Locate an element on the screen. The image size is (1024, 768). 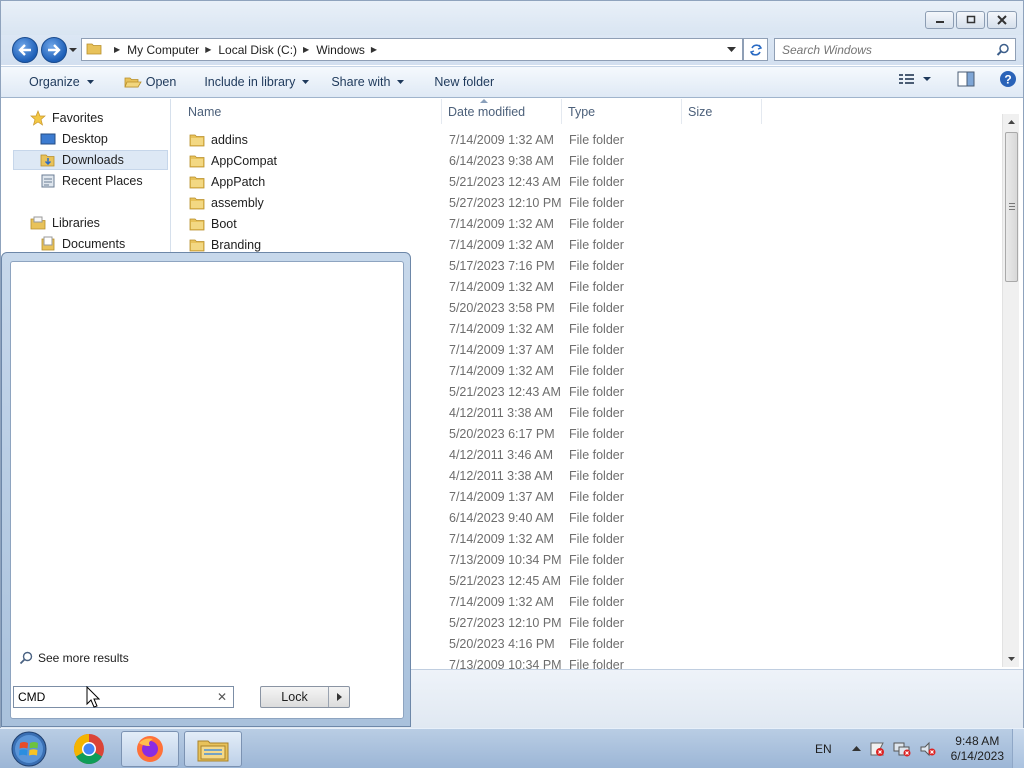
column-name-label: Name is located at coordinates (205, 111).